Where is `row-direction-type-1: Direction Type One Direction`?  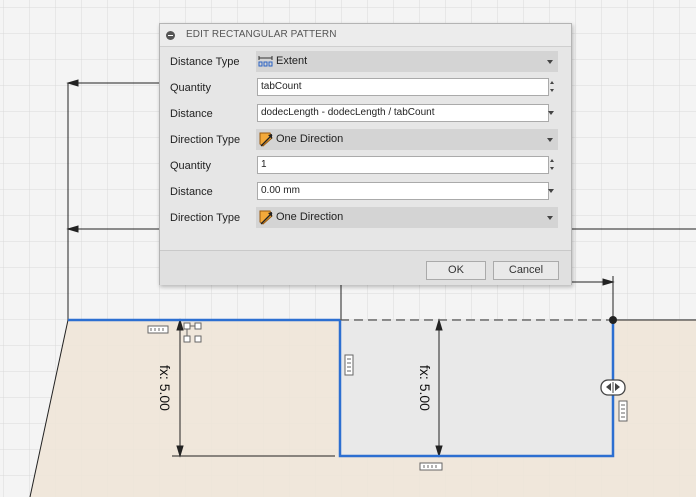
row-direction-type-1: Direction Type One Direction is located at coordinates (365, 140).